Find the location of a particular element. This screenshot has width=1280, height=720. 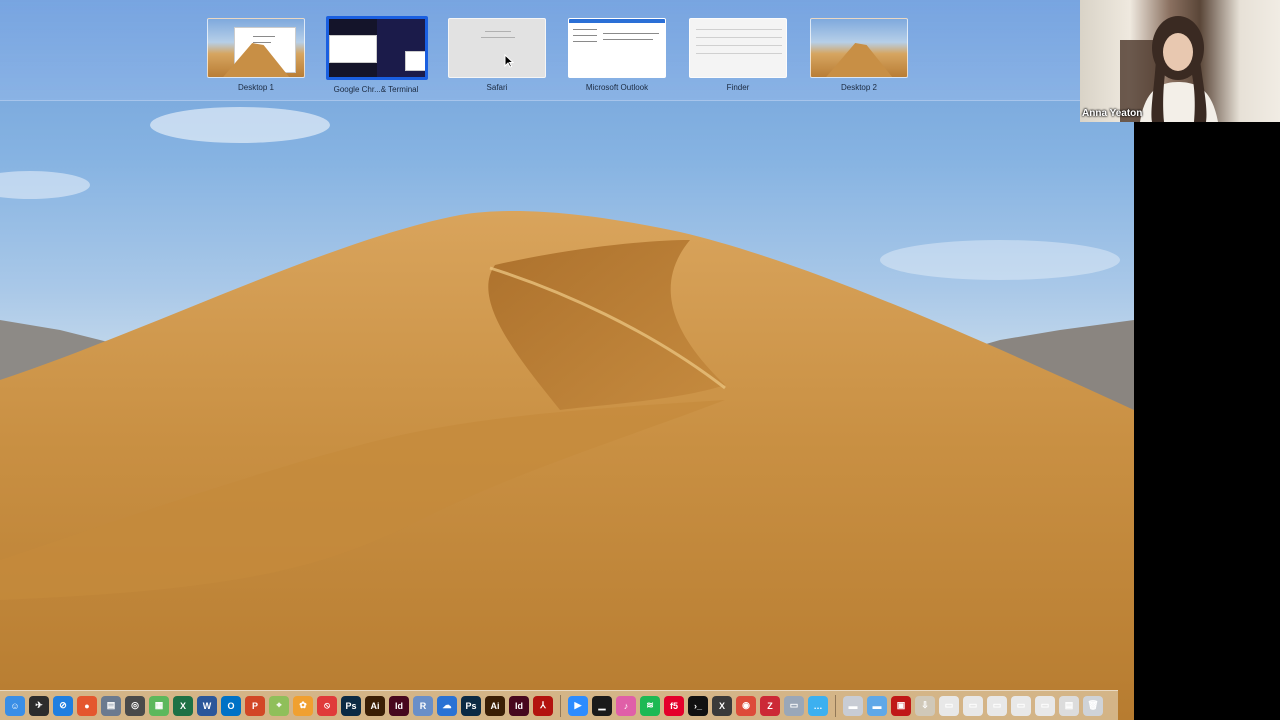

firefox-icon: ● is located at coordinates (87, 705).